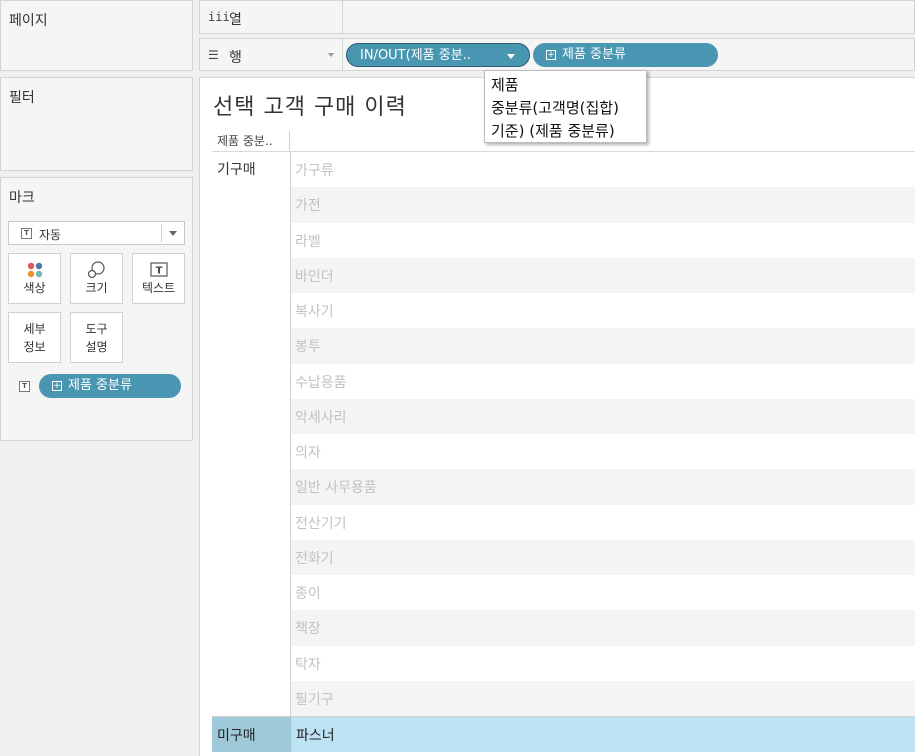 This screenshot has width=915, height=756. Describe the element at coordinates (50, 235) in the screenshot. I see `mark-type-value: 자동` at that location.